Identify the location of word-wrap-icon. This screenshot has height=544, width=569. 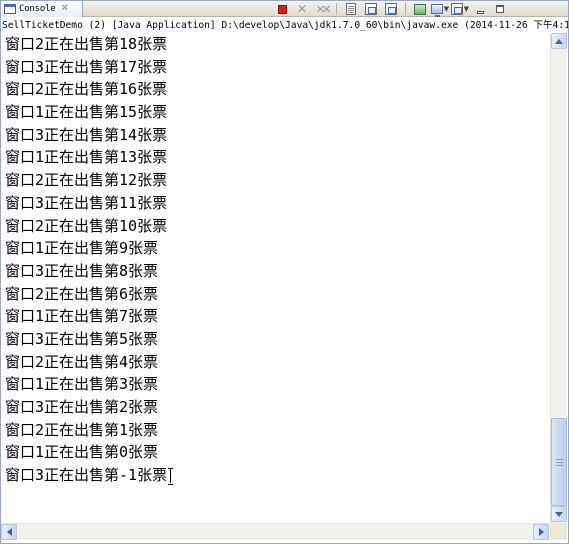
(391, 9).